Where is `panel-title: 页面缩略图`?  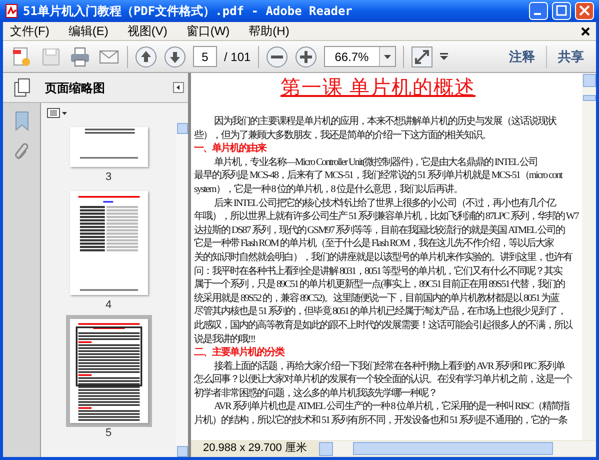 panel-title: 页面缩略图 is located at coordinates (75, 88).